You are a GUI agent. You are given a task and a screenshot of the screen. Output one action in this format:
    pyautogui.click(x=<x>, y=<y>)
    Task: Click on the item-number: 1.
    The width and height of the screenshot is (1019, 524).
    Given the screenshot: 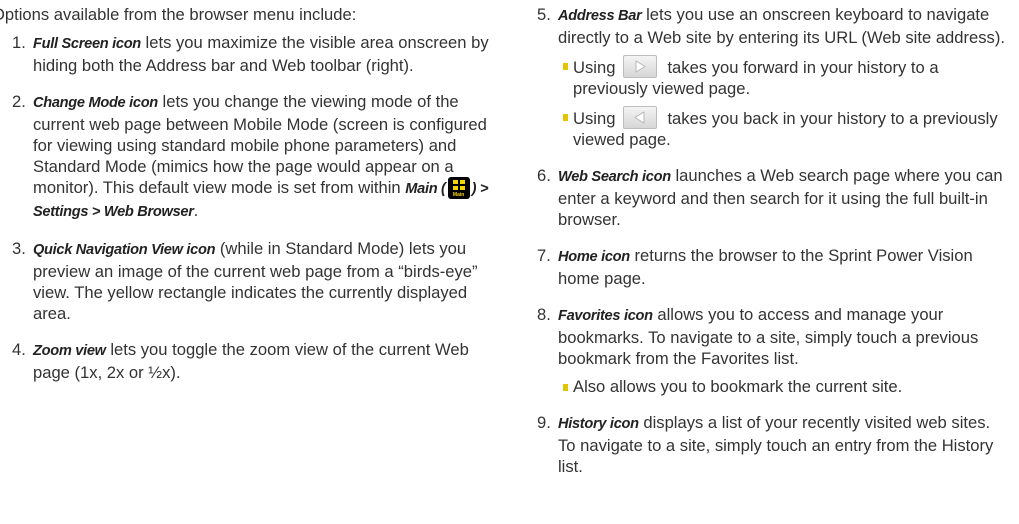 What is the action you would take?
    pyautogui.click(x=19, y=42)
    